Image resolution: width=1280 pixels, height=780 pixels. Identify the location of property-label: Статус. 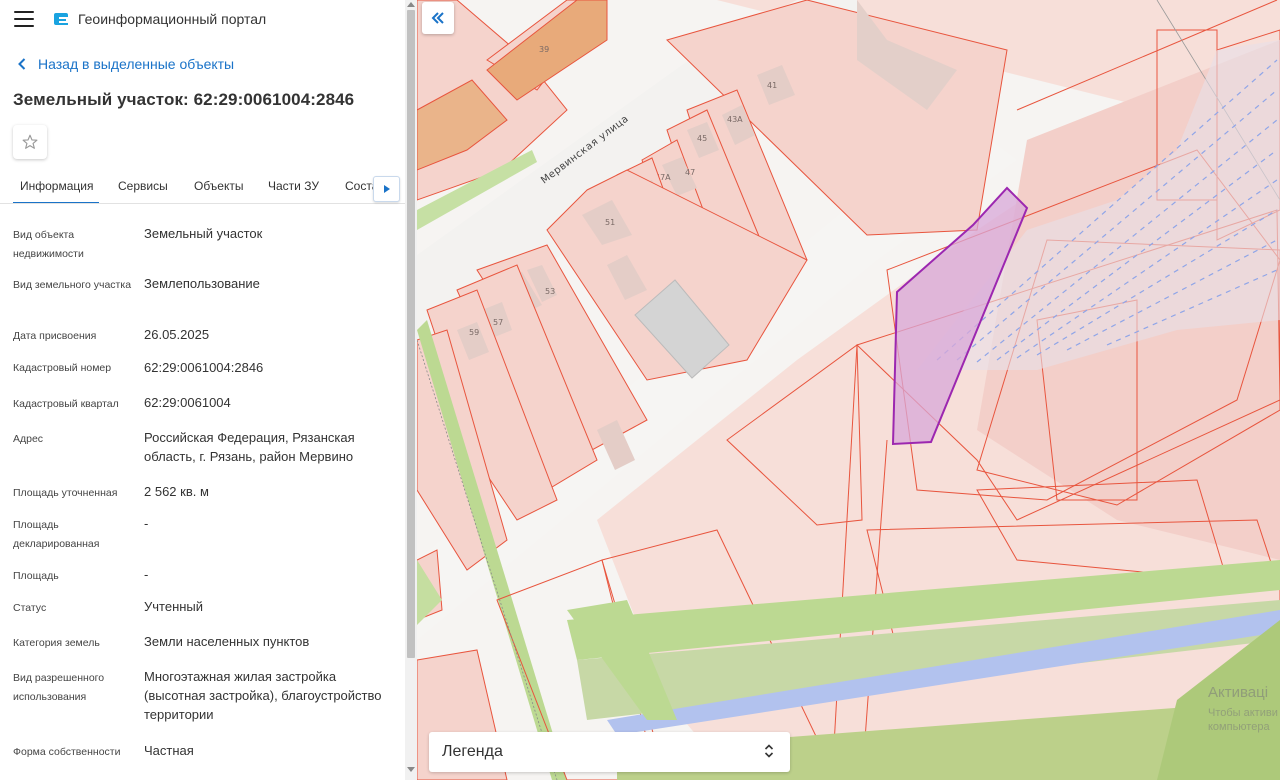
(30, 608).